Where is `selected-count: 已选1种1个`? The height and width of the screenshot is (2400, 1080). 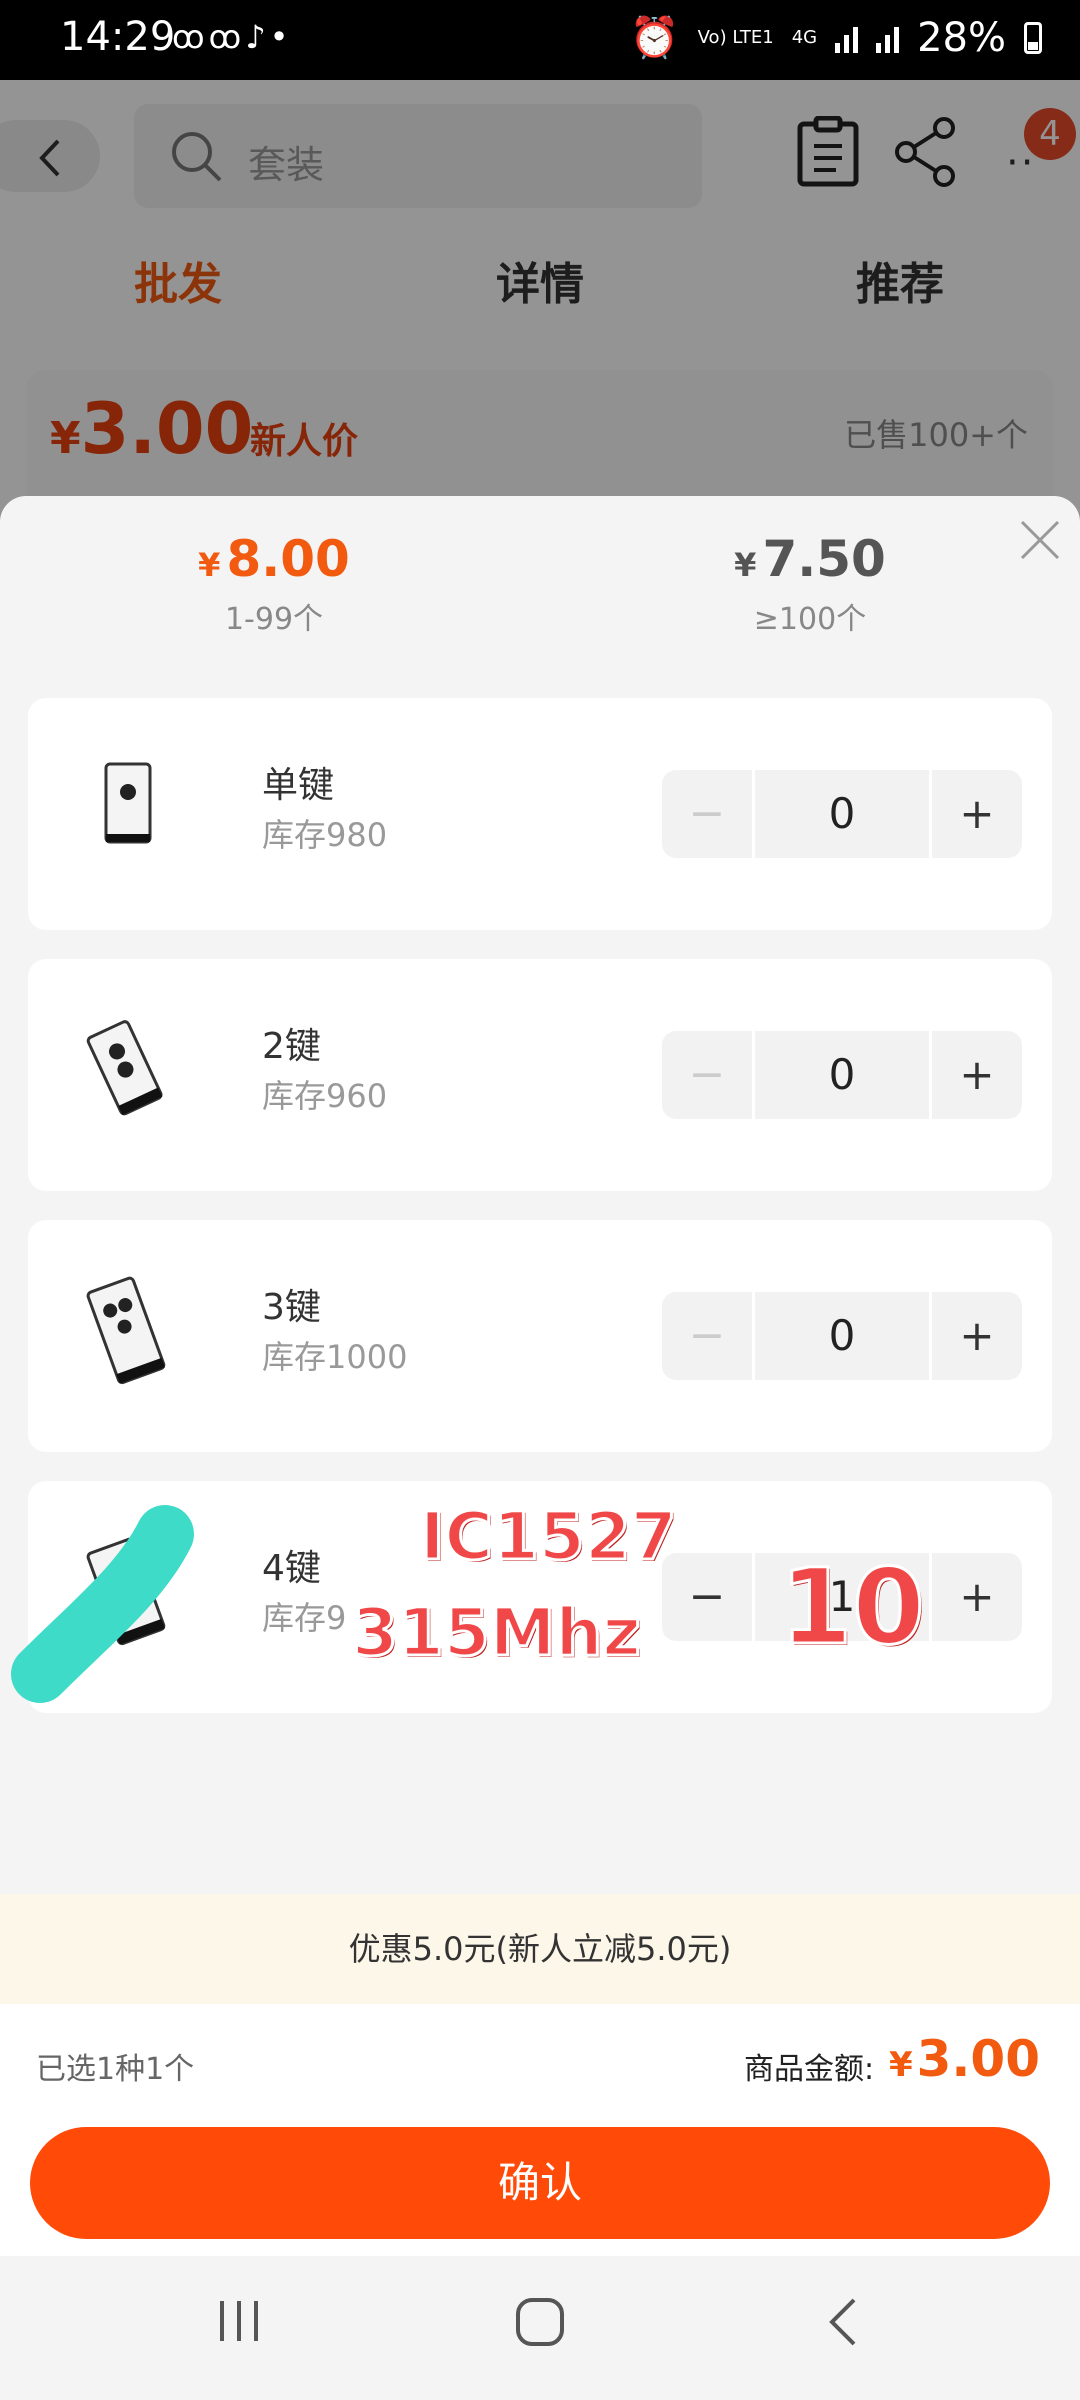
selected-count: 已选1种1个 is located at coordinates (115, 2069).